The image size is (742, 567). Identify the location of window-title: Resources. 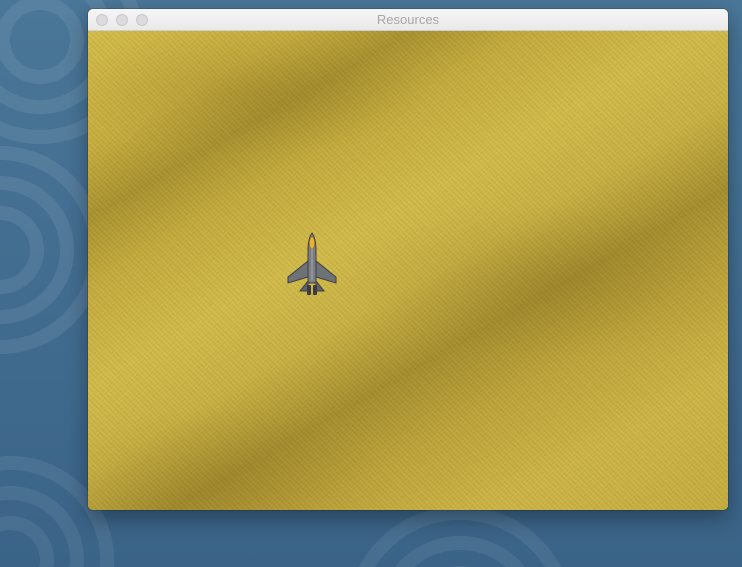
(408, 19).